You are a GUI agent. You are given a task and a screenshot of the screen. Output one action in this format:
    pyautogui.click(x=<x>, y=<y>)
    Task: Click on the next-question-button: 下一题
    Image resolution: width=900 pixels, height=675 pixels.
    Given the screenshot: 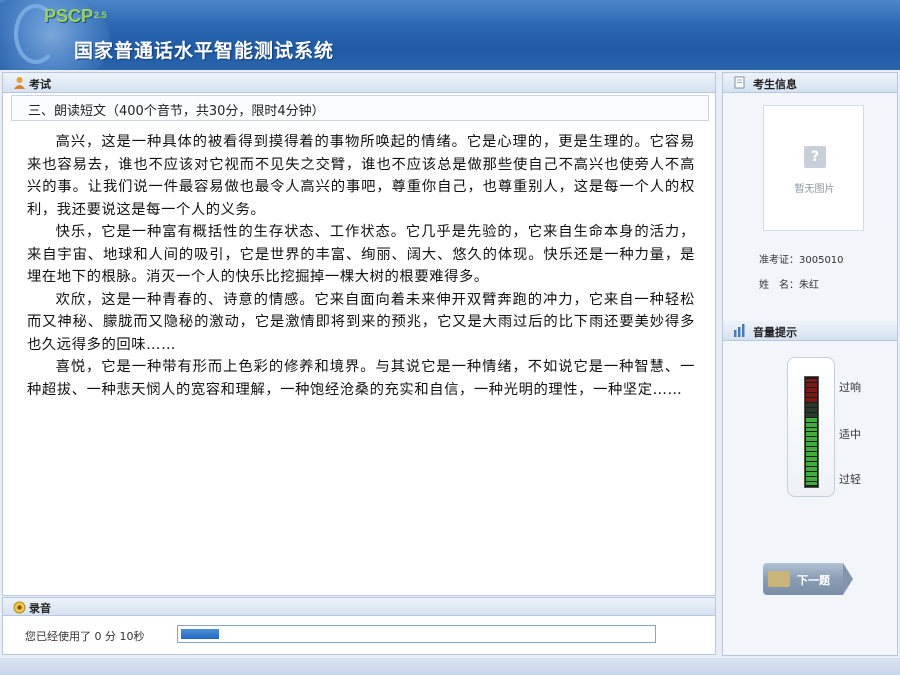 What is the action you would take?
    pyautogui.click(x=808, y=579)
    